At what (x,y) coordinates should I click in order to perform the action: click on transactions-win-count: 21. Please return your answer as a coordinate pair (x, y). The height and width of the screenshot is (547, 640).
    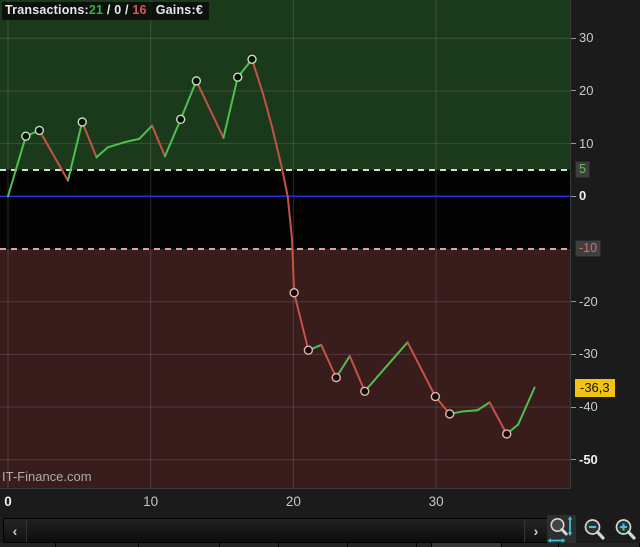
    Looking at the image, I should click on (96, 10).